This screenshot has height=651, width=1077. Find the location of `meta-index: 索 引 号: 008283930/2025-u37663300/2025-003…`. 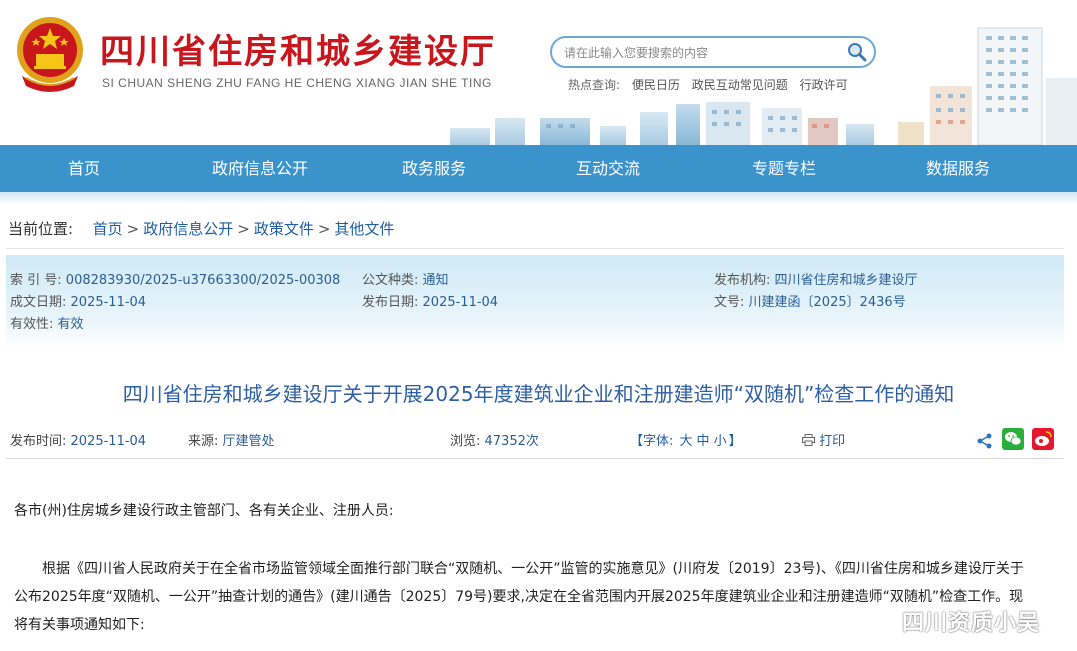

meta-index: 索 引 号: 008283930/2025-u37663300/2025-003… is located at coordinates (175, 278).